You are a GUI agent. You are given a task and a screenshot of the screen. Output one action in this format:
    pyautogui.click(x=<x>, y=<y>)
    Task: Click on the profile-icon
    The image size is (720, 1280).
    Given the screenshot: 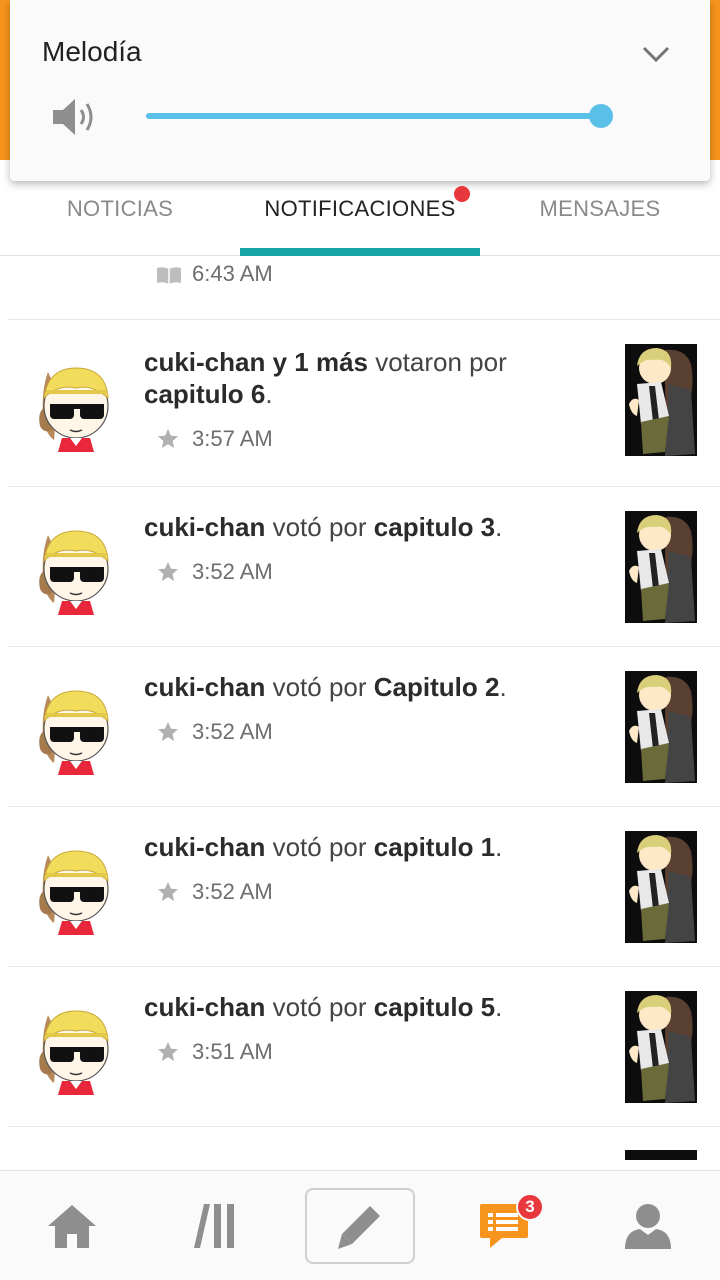 What is the action you would take?
    pyautogui.click(x=648, y=1226)
    